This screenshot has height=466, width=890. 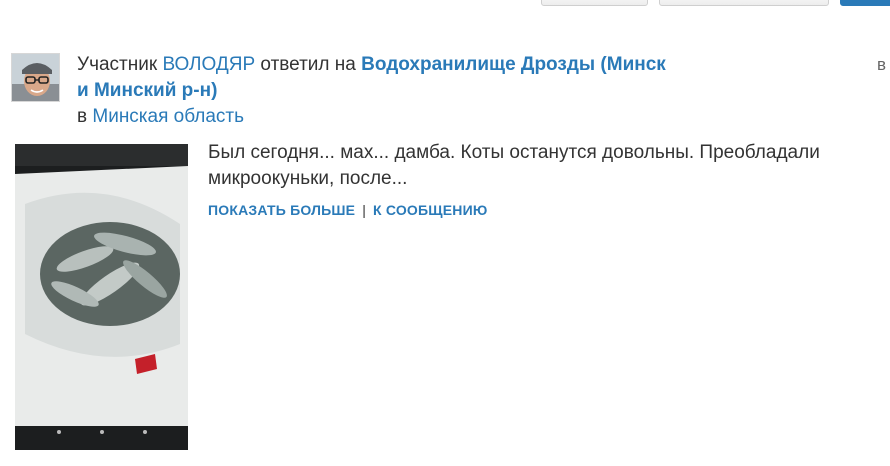 What do you see at coordinates (430, 210) in the screenshot?
I see `to-message-link: К сообщению` at bounding box center [430, 210].